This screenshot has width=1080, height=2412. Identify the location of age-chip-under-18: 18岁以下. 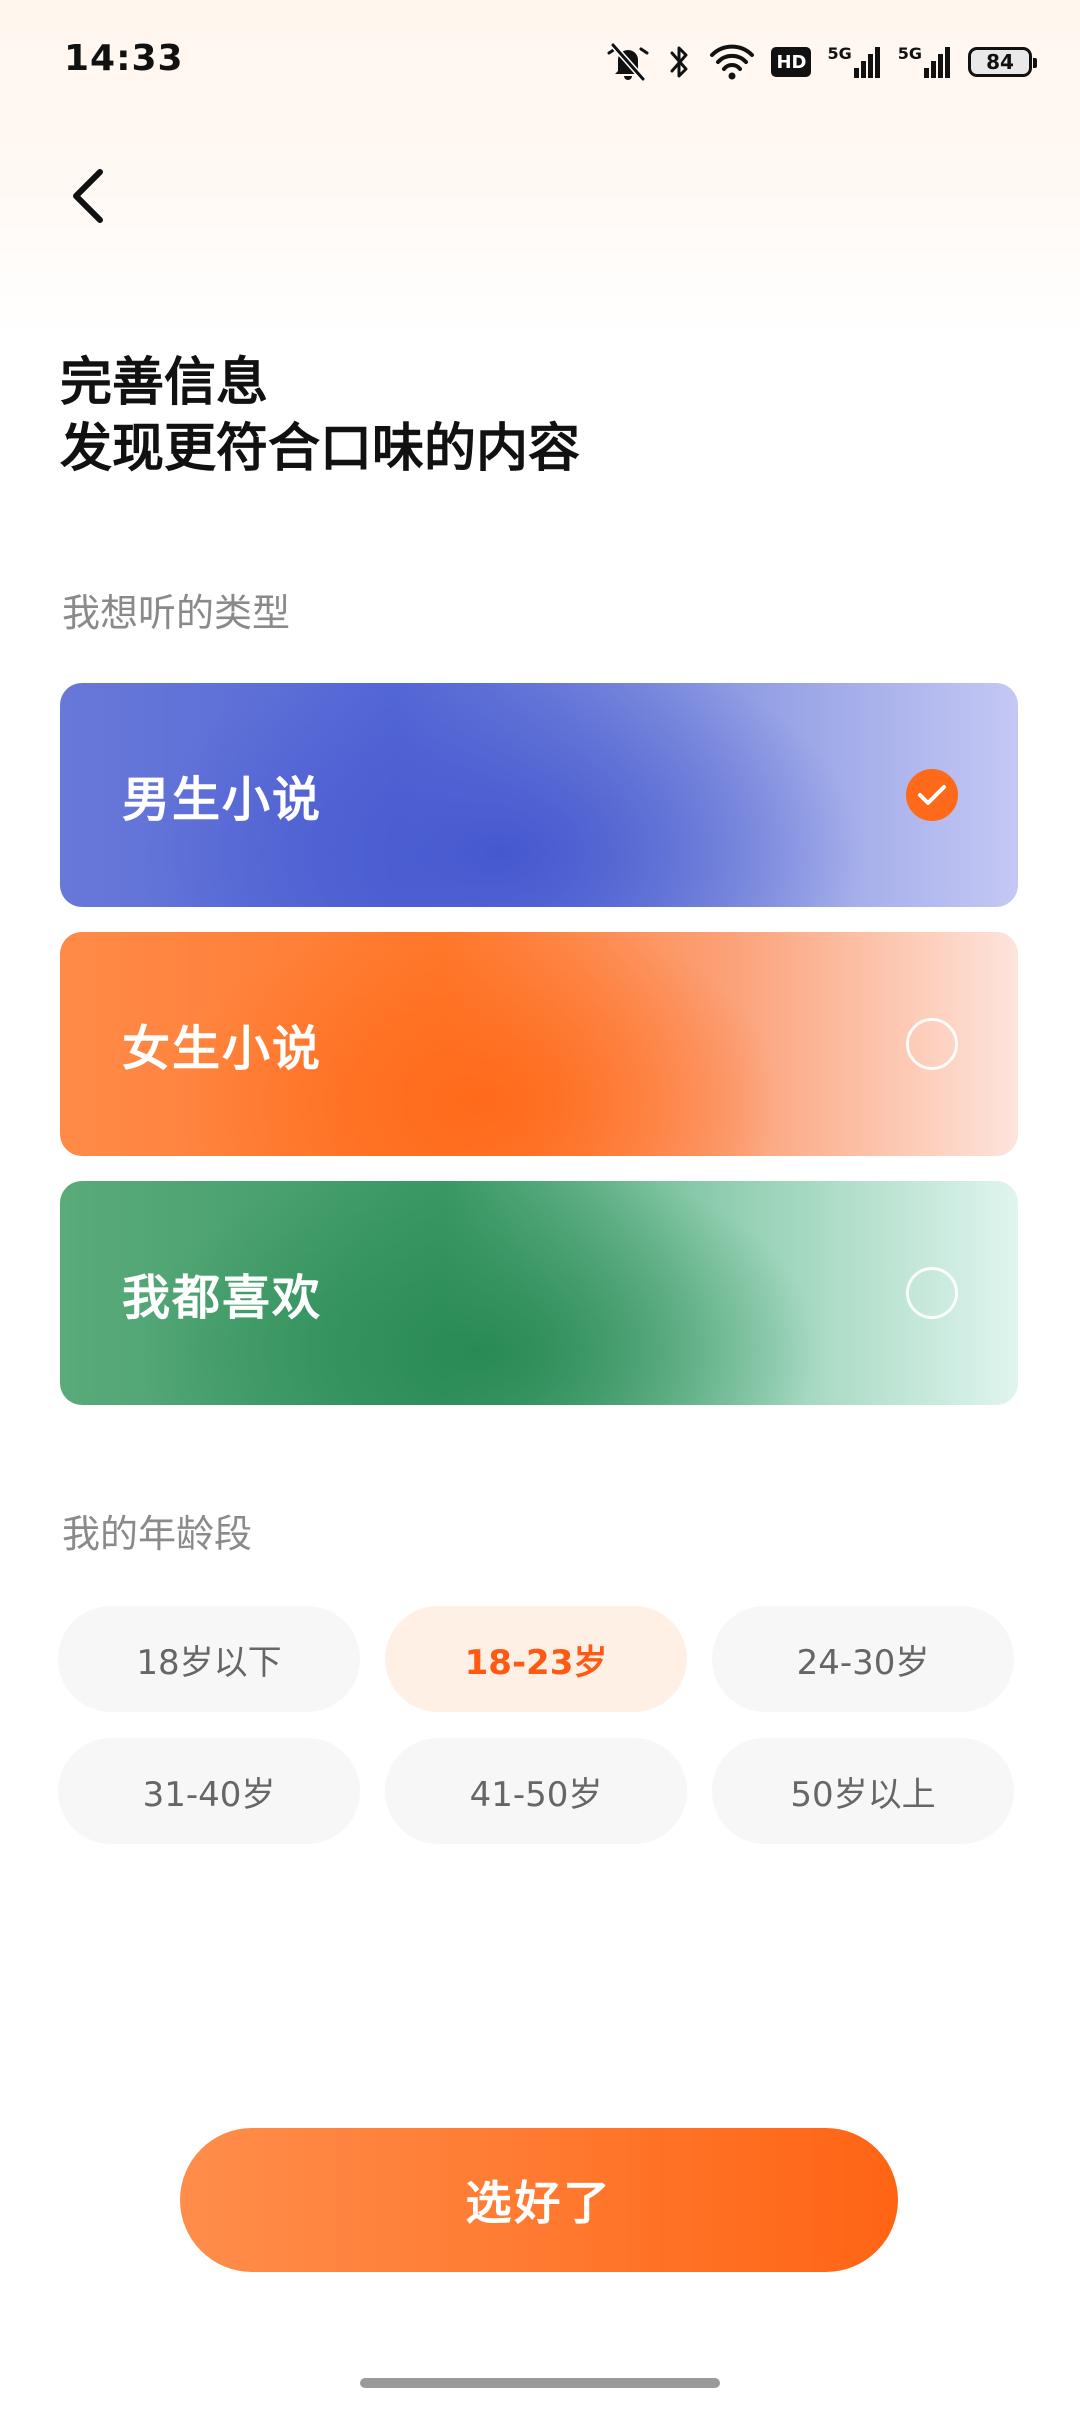
(209, 1659).